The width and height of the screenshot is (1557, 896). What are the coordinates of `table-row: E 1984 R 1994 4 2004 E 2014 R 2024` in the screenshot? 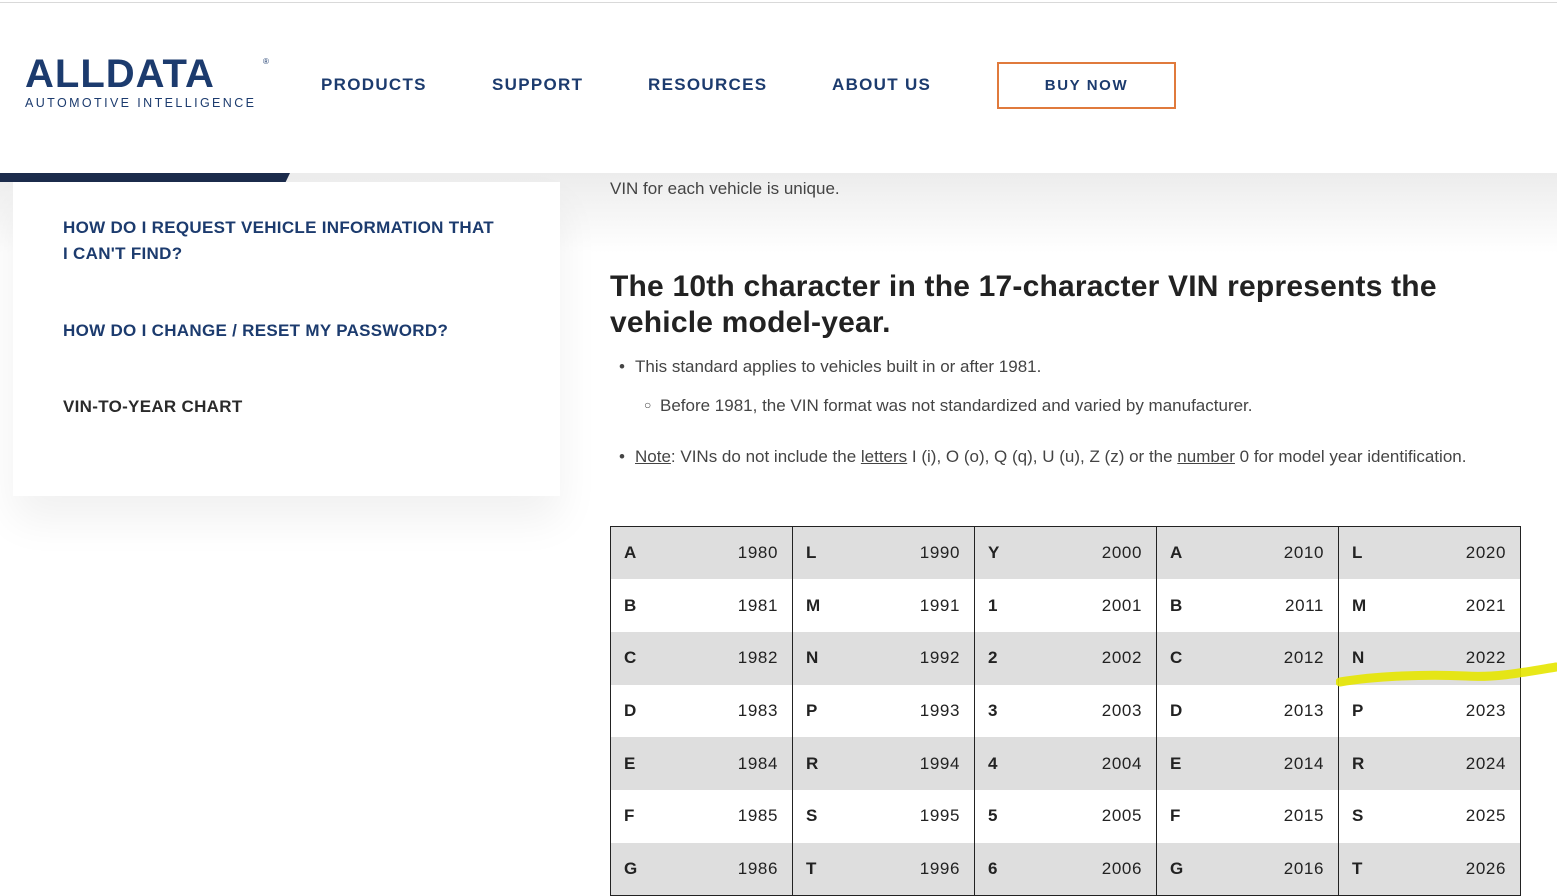 It's located at (1065, 763).